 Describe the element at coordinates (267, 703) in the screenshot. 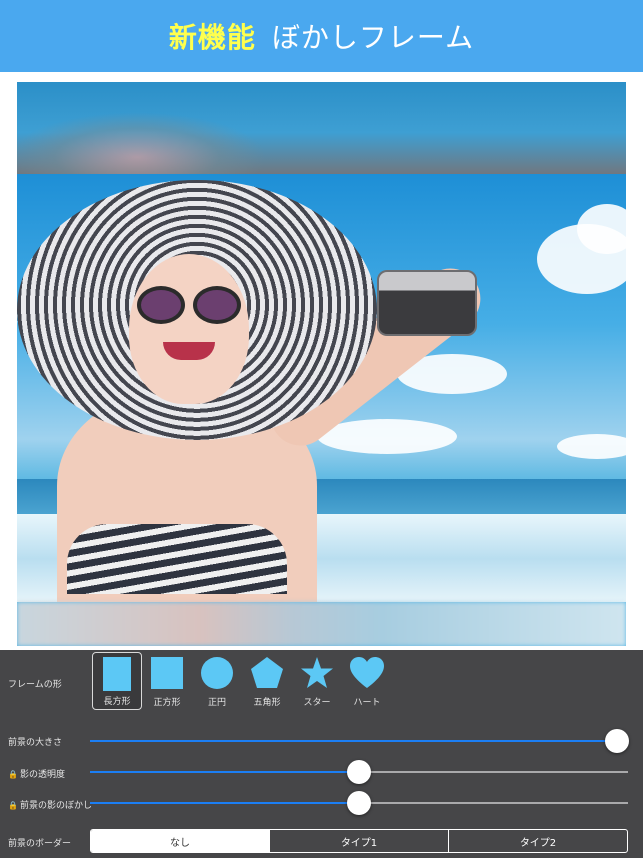

I see `shape-label: 五角形` at that location.